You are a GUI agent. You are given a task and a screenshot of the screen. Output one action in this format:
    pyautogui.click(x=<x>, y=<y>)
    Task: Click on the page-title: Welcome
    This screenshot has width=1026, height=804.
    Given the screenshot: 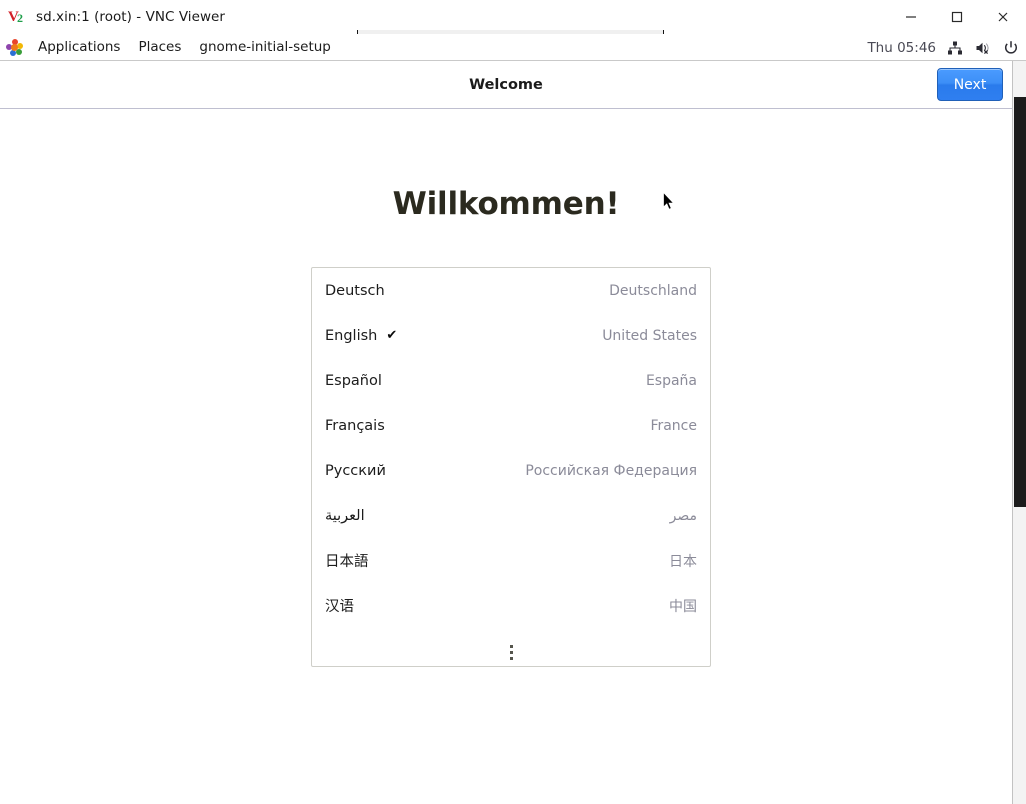 What is the action you would take?
    pyautogui.click(x=506, y=84)
    